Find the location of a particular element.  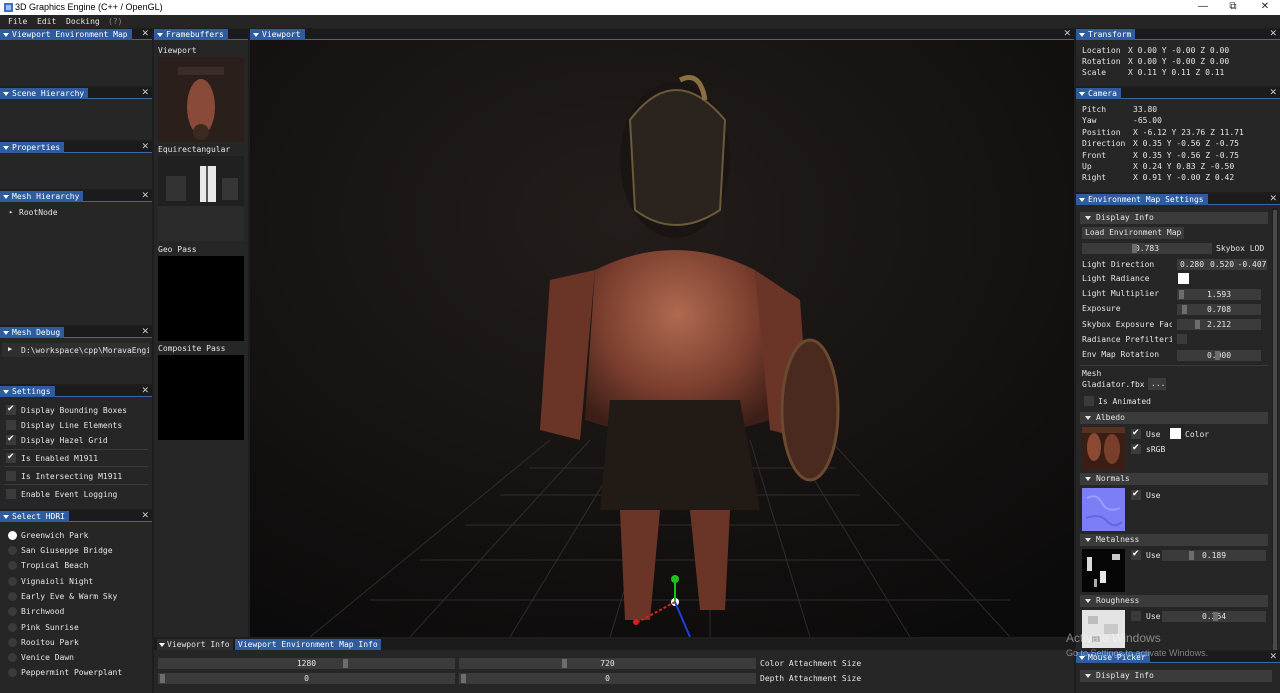

restore-button: ⧉ is located at coordinates (1233, 7).